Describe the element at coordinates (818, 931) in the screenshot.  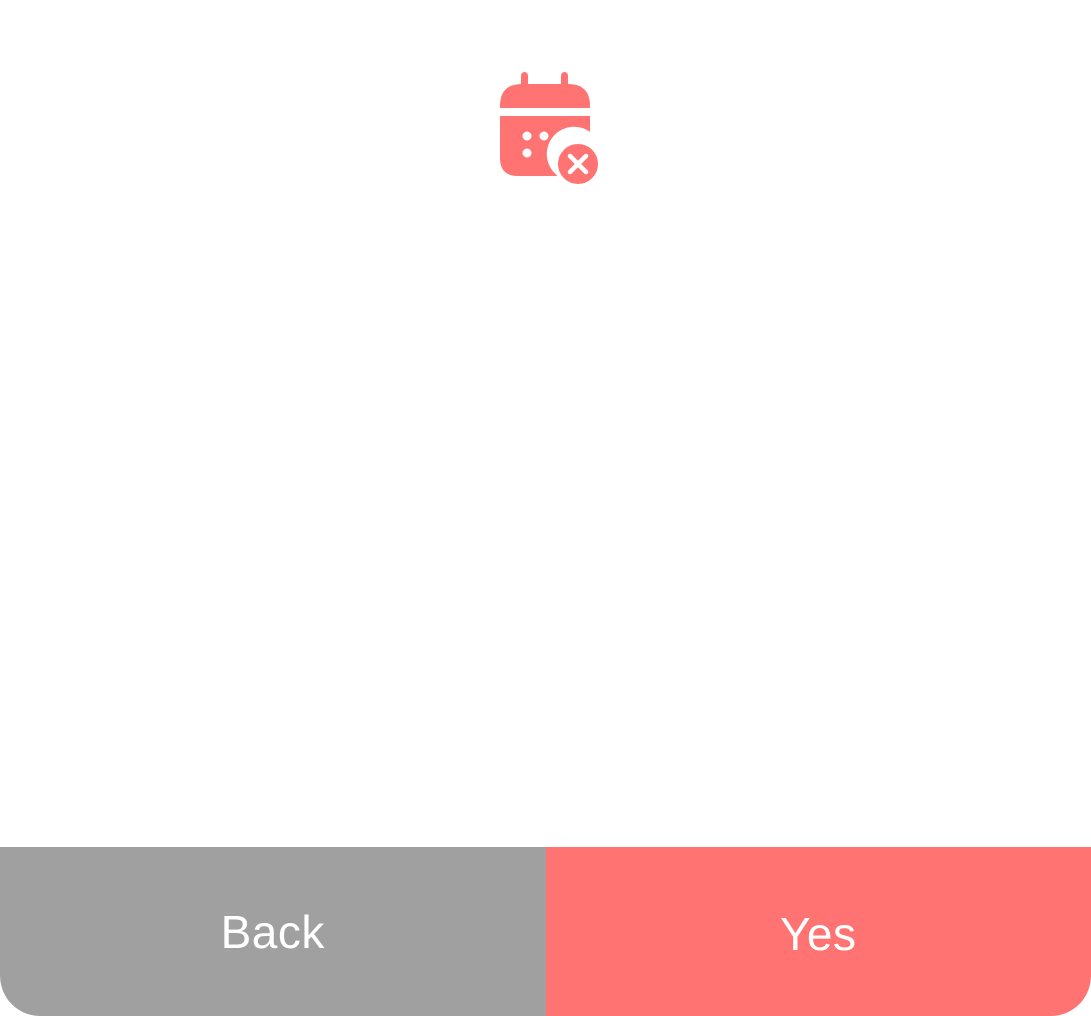
I see `yes-button: Yes` at that location.